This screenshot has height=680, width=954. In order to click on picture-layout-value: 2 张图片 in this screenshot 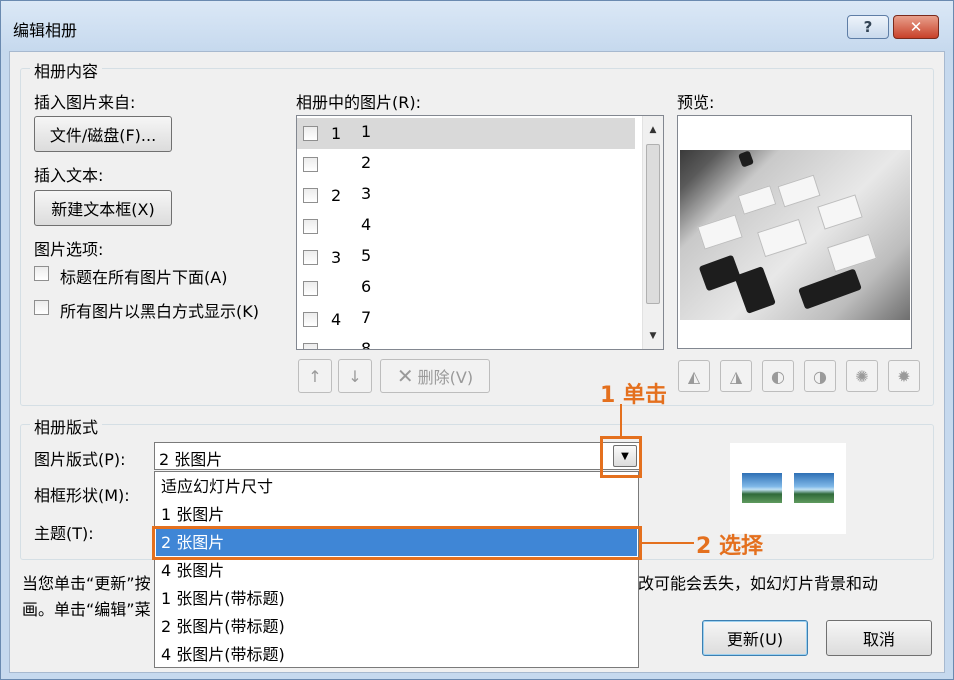, I will do `click(191, 459)`.